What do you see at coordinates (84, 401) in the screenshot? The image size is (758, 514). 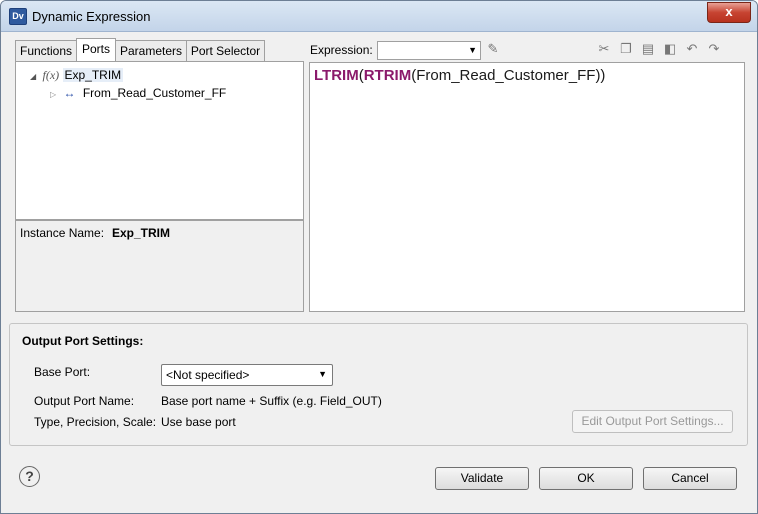 I see `output-port-name-label: Output Port Name:` at bounding box center [84, 401].